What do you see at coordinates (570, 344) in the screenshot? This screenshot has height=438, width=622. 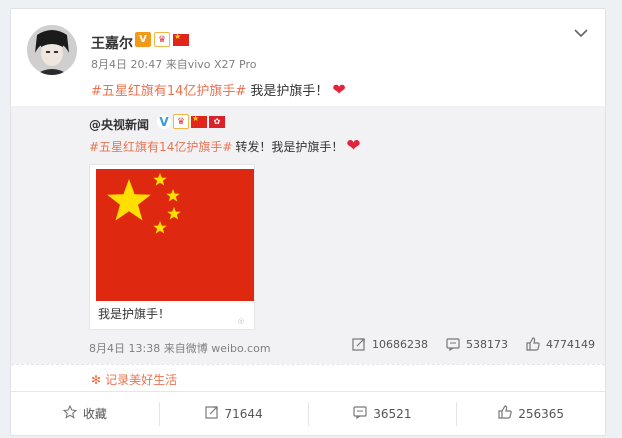 I see `repost-likes-count: 4774149` at bounding box center [570, 344].